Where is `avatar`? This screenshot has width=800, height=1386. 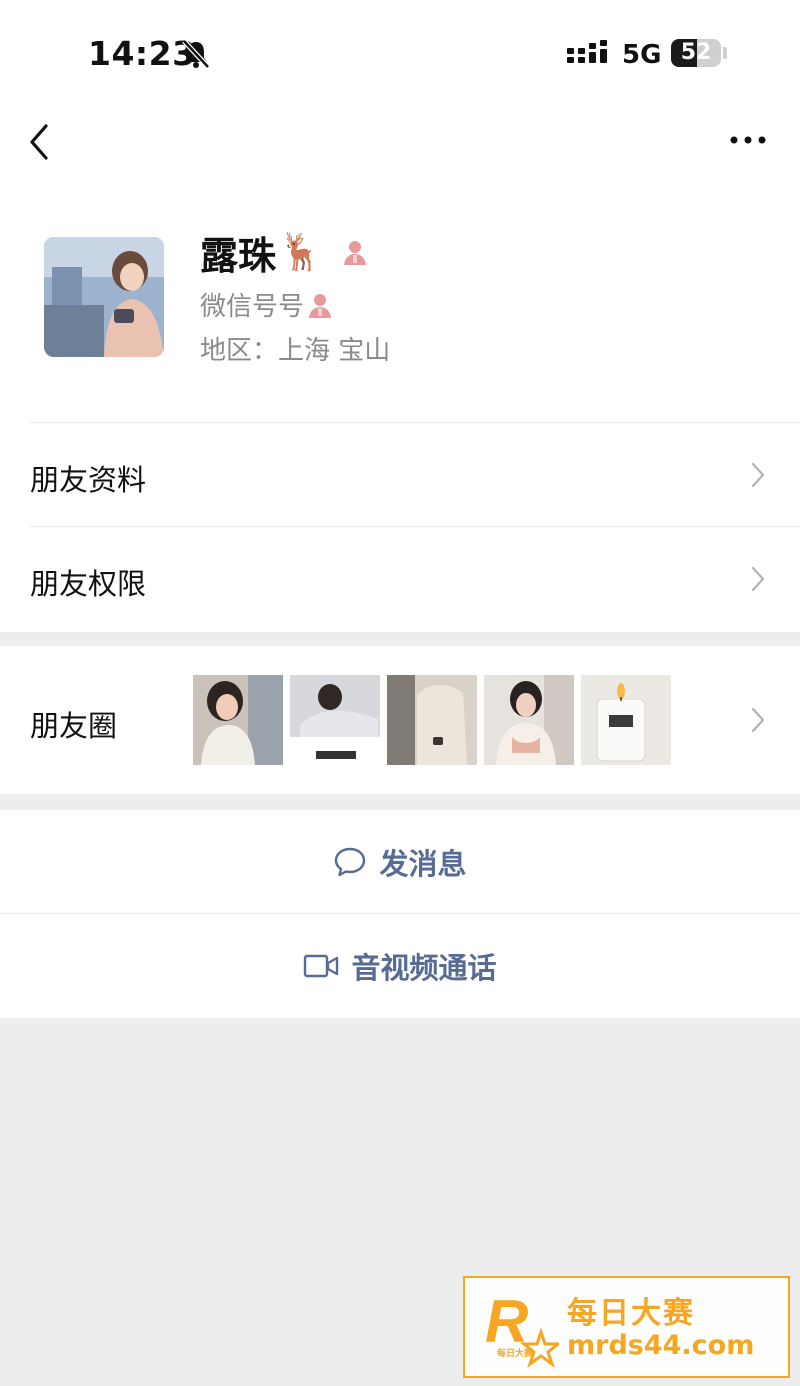
avatar is located at coordinates (104, 297).